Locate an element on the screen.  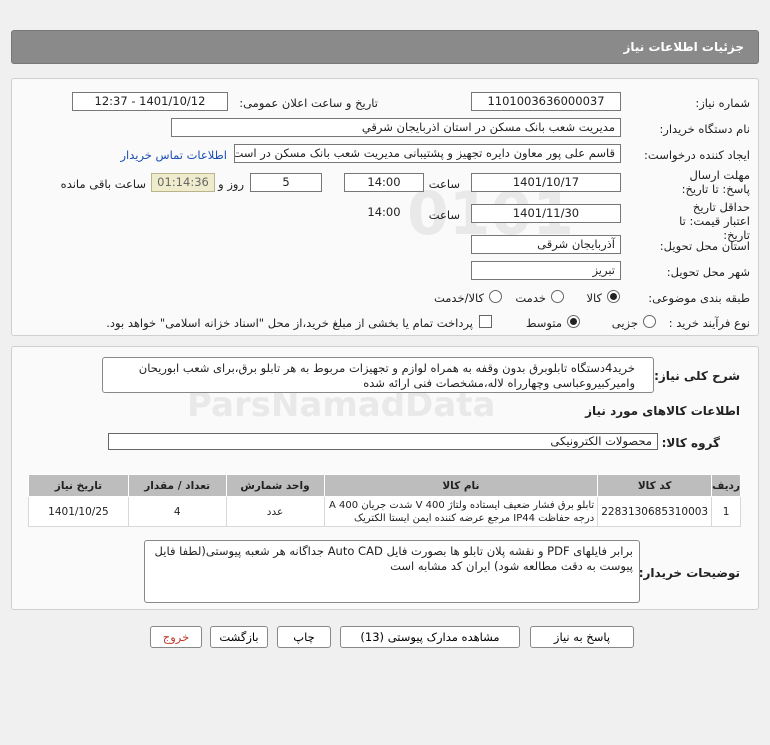
col-qty: تعداد / مقدار is located at coordinates (177, 485).